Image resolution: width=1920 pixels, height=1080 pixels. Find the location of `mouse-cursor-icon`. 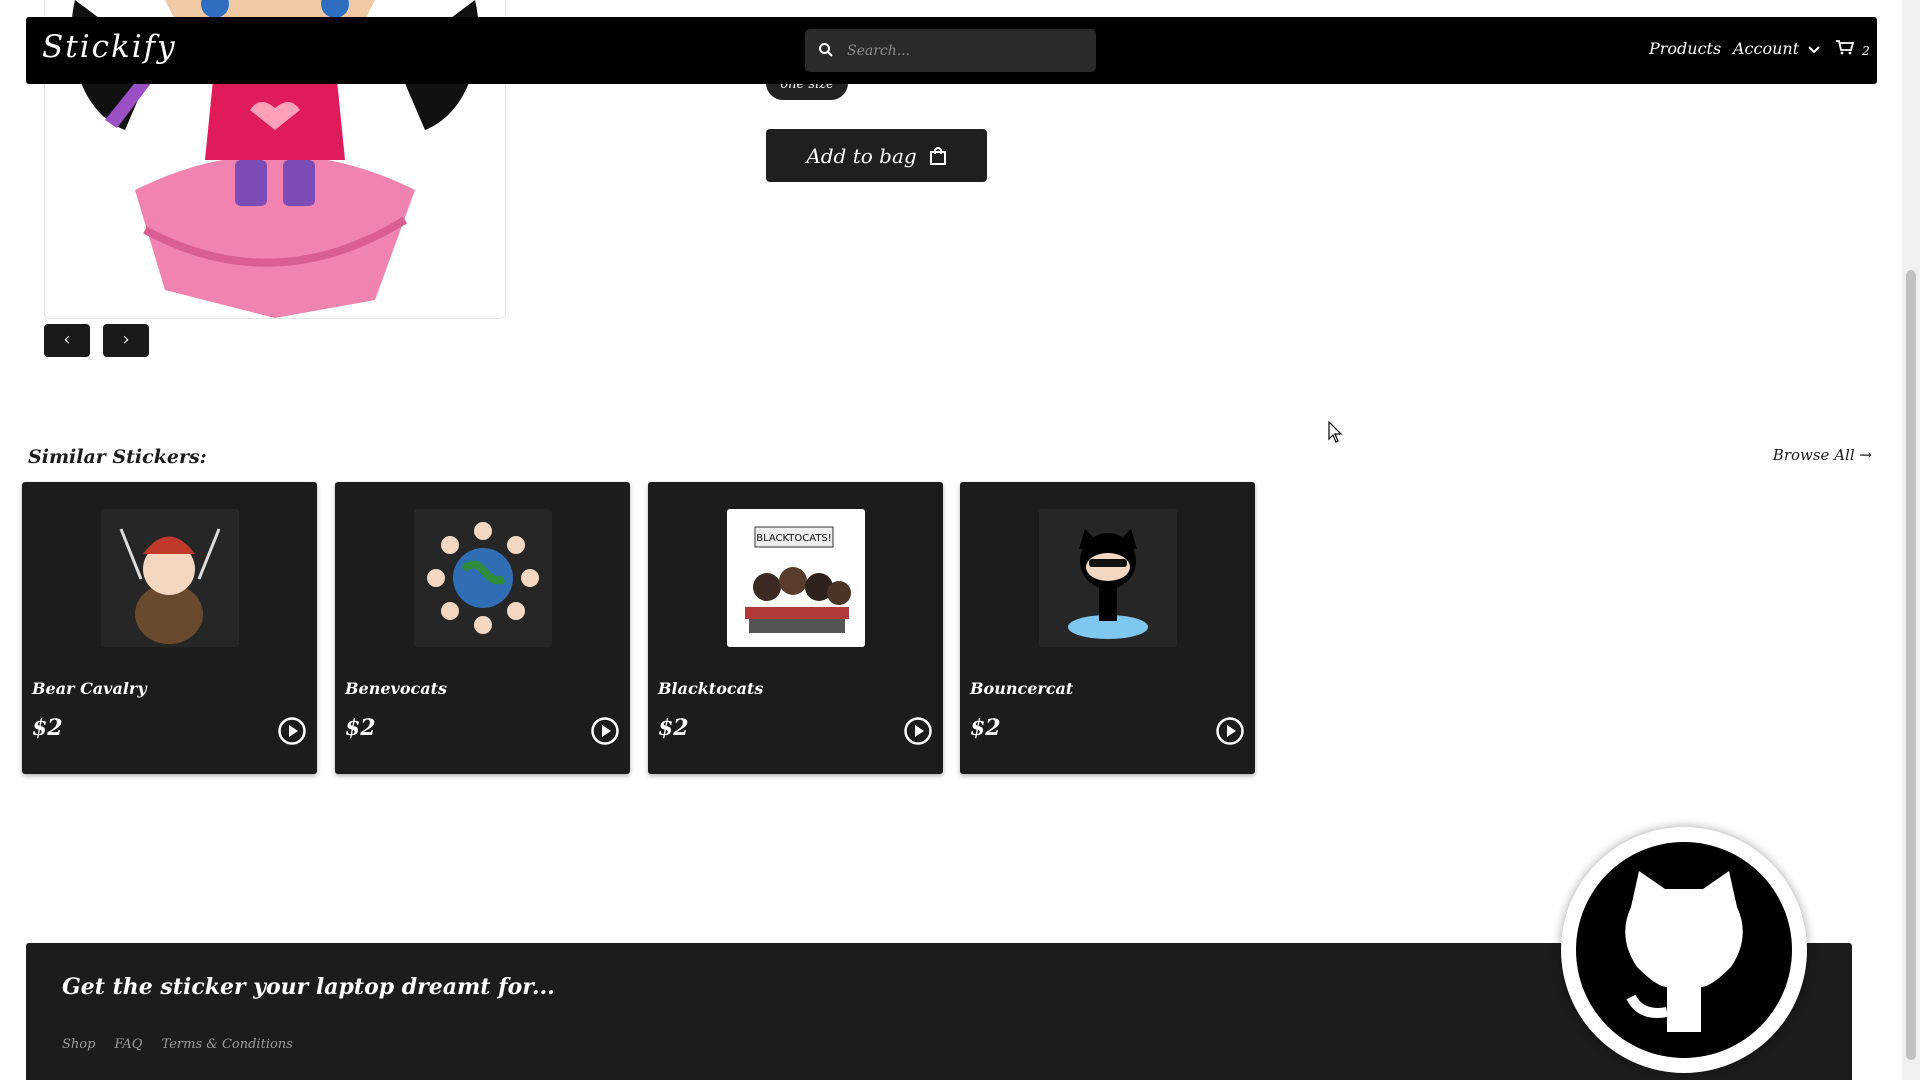

mouse-cursor-icon is located at coordinates (1335, 432).